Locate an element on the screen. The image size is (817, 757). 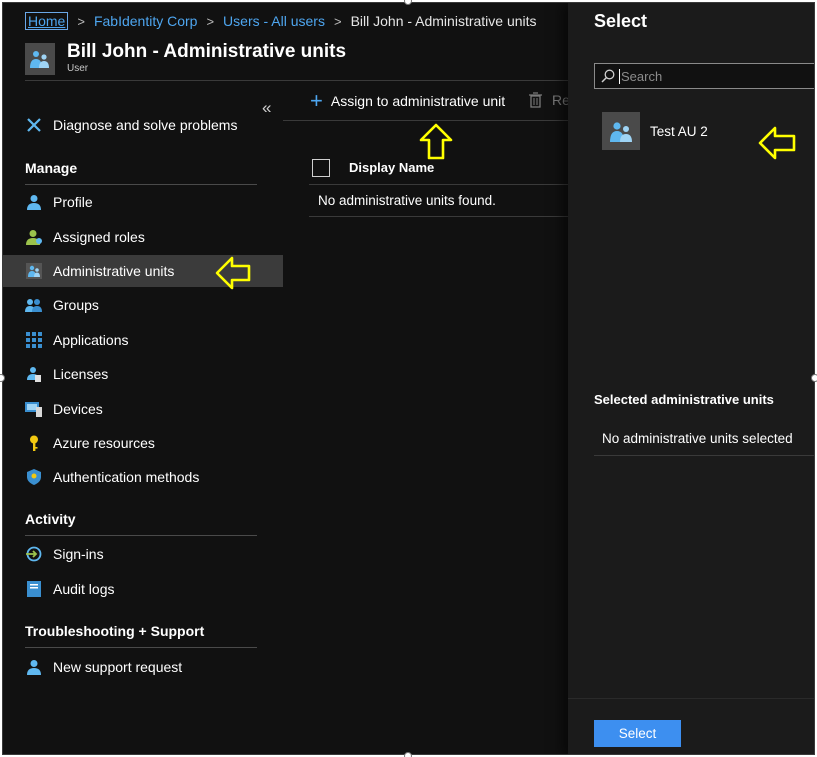
search-icon is located at coordinates (608, 76).